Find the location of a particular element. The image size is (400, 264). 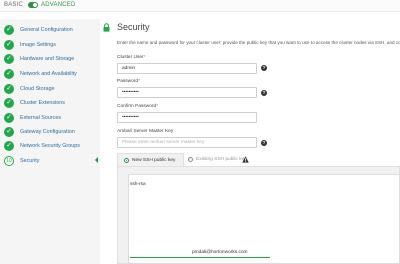

step-label: Network and Availability is located at coordinates (48, 73).